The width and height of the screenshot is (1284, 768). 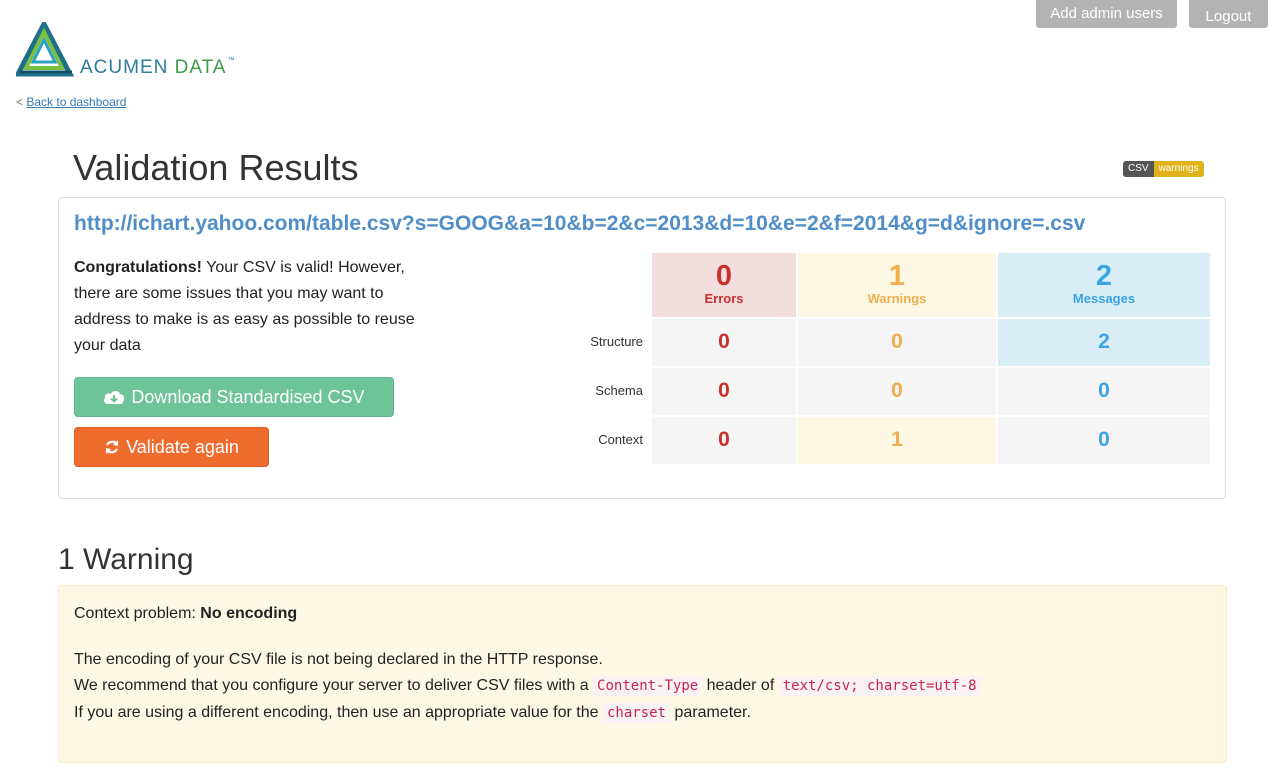 I want to click on structure-errors: 0, so click(x=724, y=342).